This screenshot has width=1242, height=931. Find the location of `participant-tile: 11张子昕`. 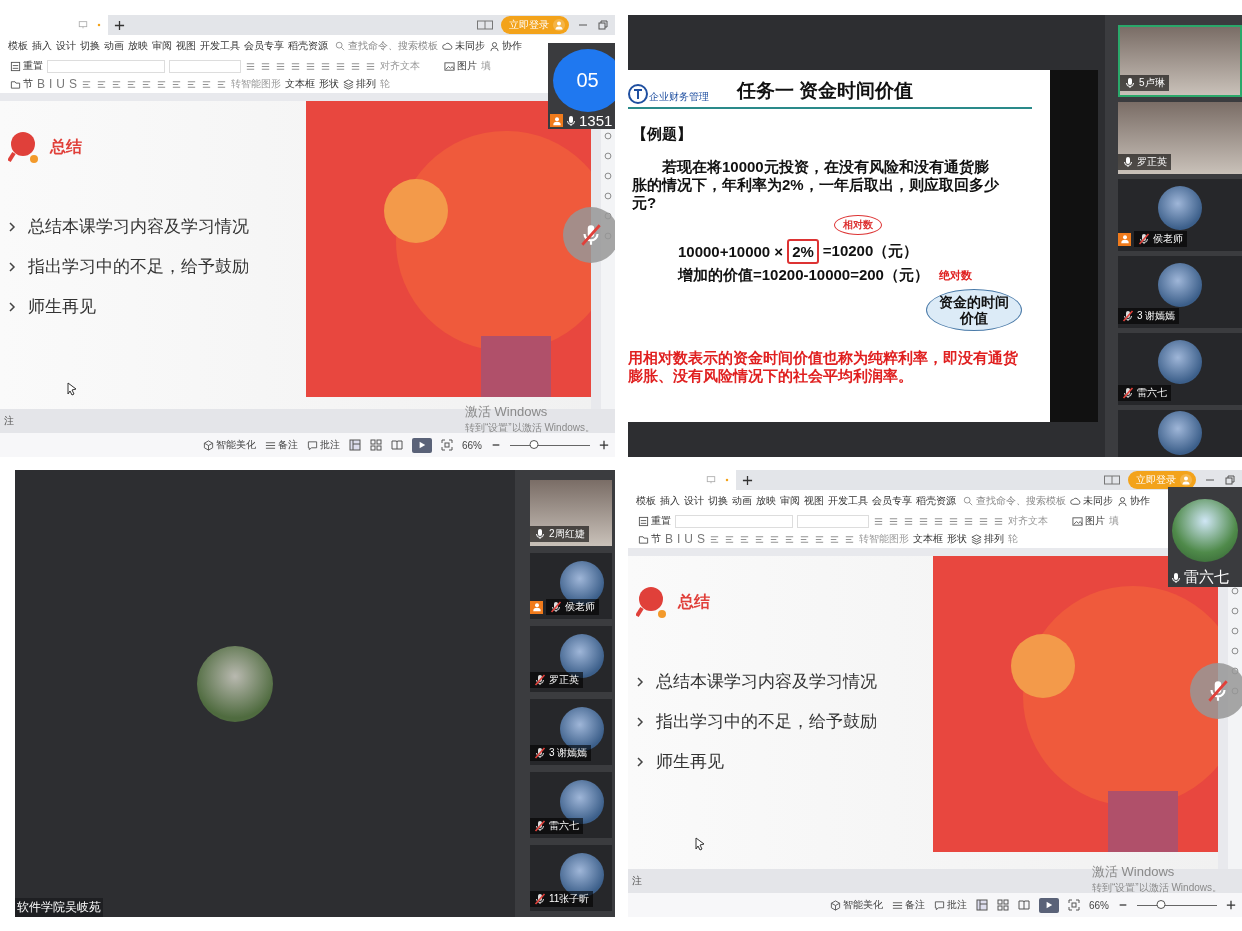

participant-tile: 11张子昕 is located at coordinates (571, 878).